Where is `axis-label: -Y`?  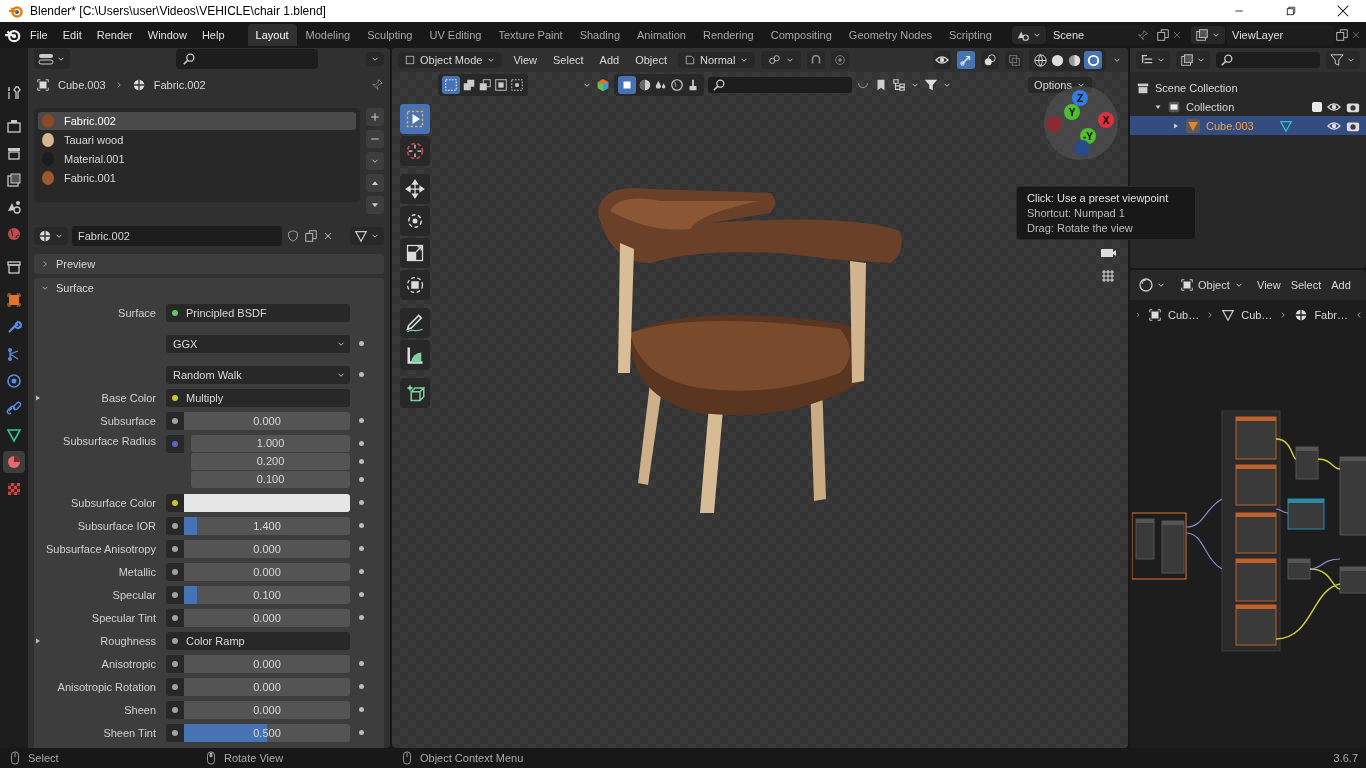
axis-label: -Y is located at coordinates (1088, 136).